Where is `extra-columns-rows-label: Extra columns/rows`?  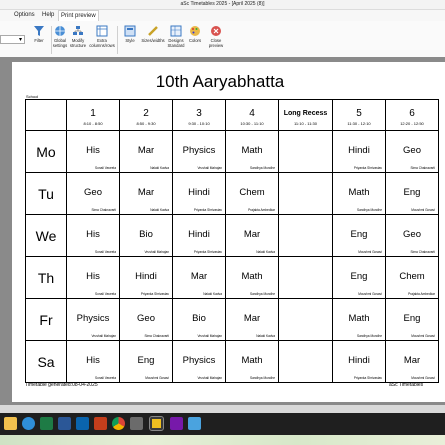 extra-columns-rows-label: Extra columns/rows is located at coordinates (102, 43).